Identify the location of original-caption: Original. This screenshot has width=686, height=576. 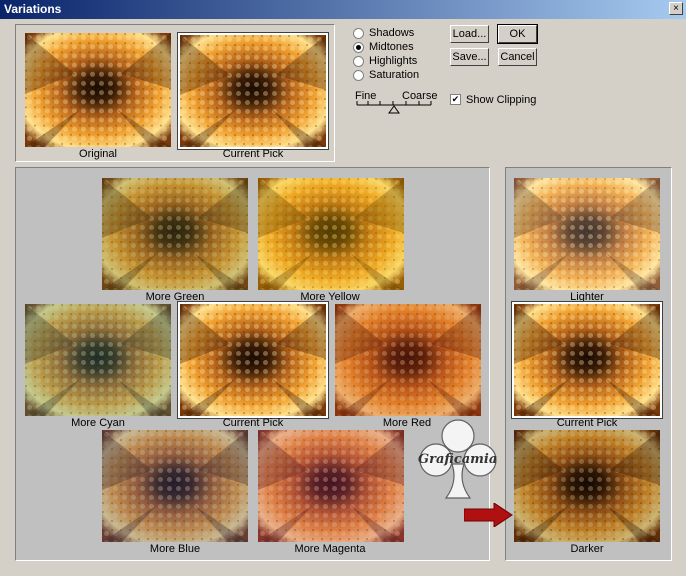
(98, 154).